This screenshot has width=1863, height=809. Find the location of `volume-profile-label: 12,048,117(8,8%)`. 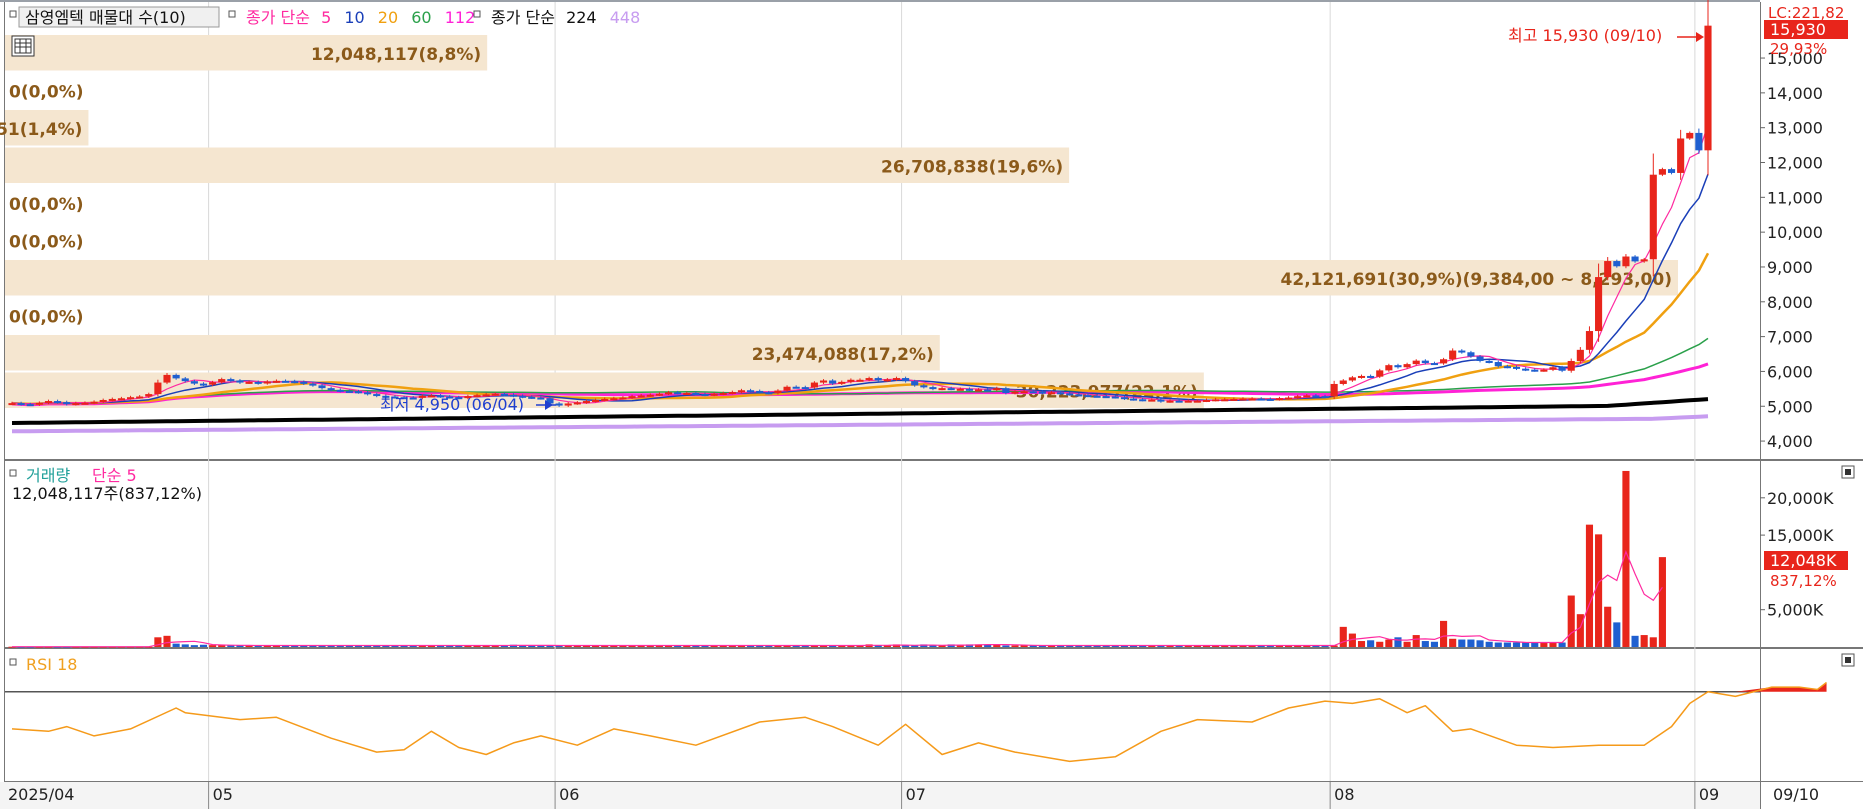

volume-profile-label: 12,048,117(8,8%) is located at coordinates (396, 55).